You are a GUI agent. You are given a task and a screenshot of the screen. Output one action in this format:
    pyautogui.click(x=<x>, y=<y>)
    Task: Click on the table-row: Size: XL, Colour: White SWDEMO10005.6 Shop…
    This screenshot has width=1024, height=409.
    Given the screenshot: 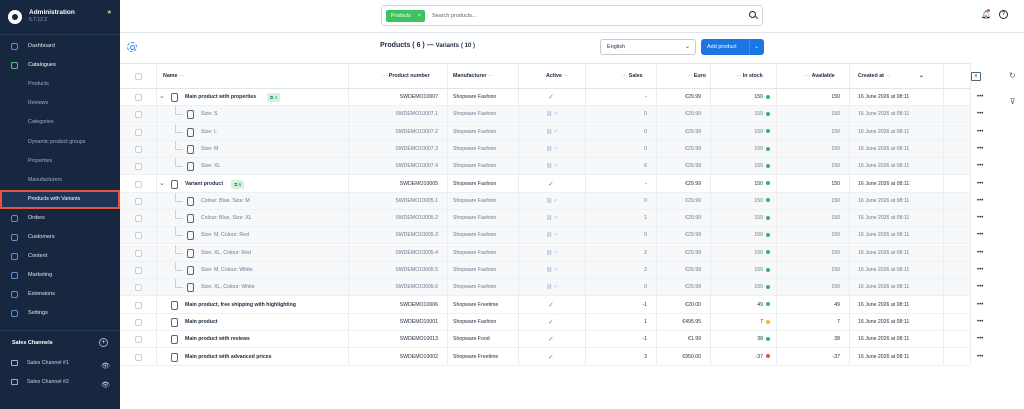 What is the action you would take?
    pyautogui.click(x=551, y=288)
    